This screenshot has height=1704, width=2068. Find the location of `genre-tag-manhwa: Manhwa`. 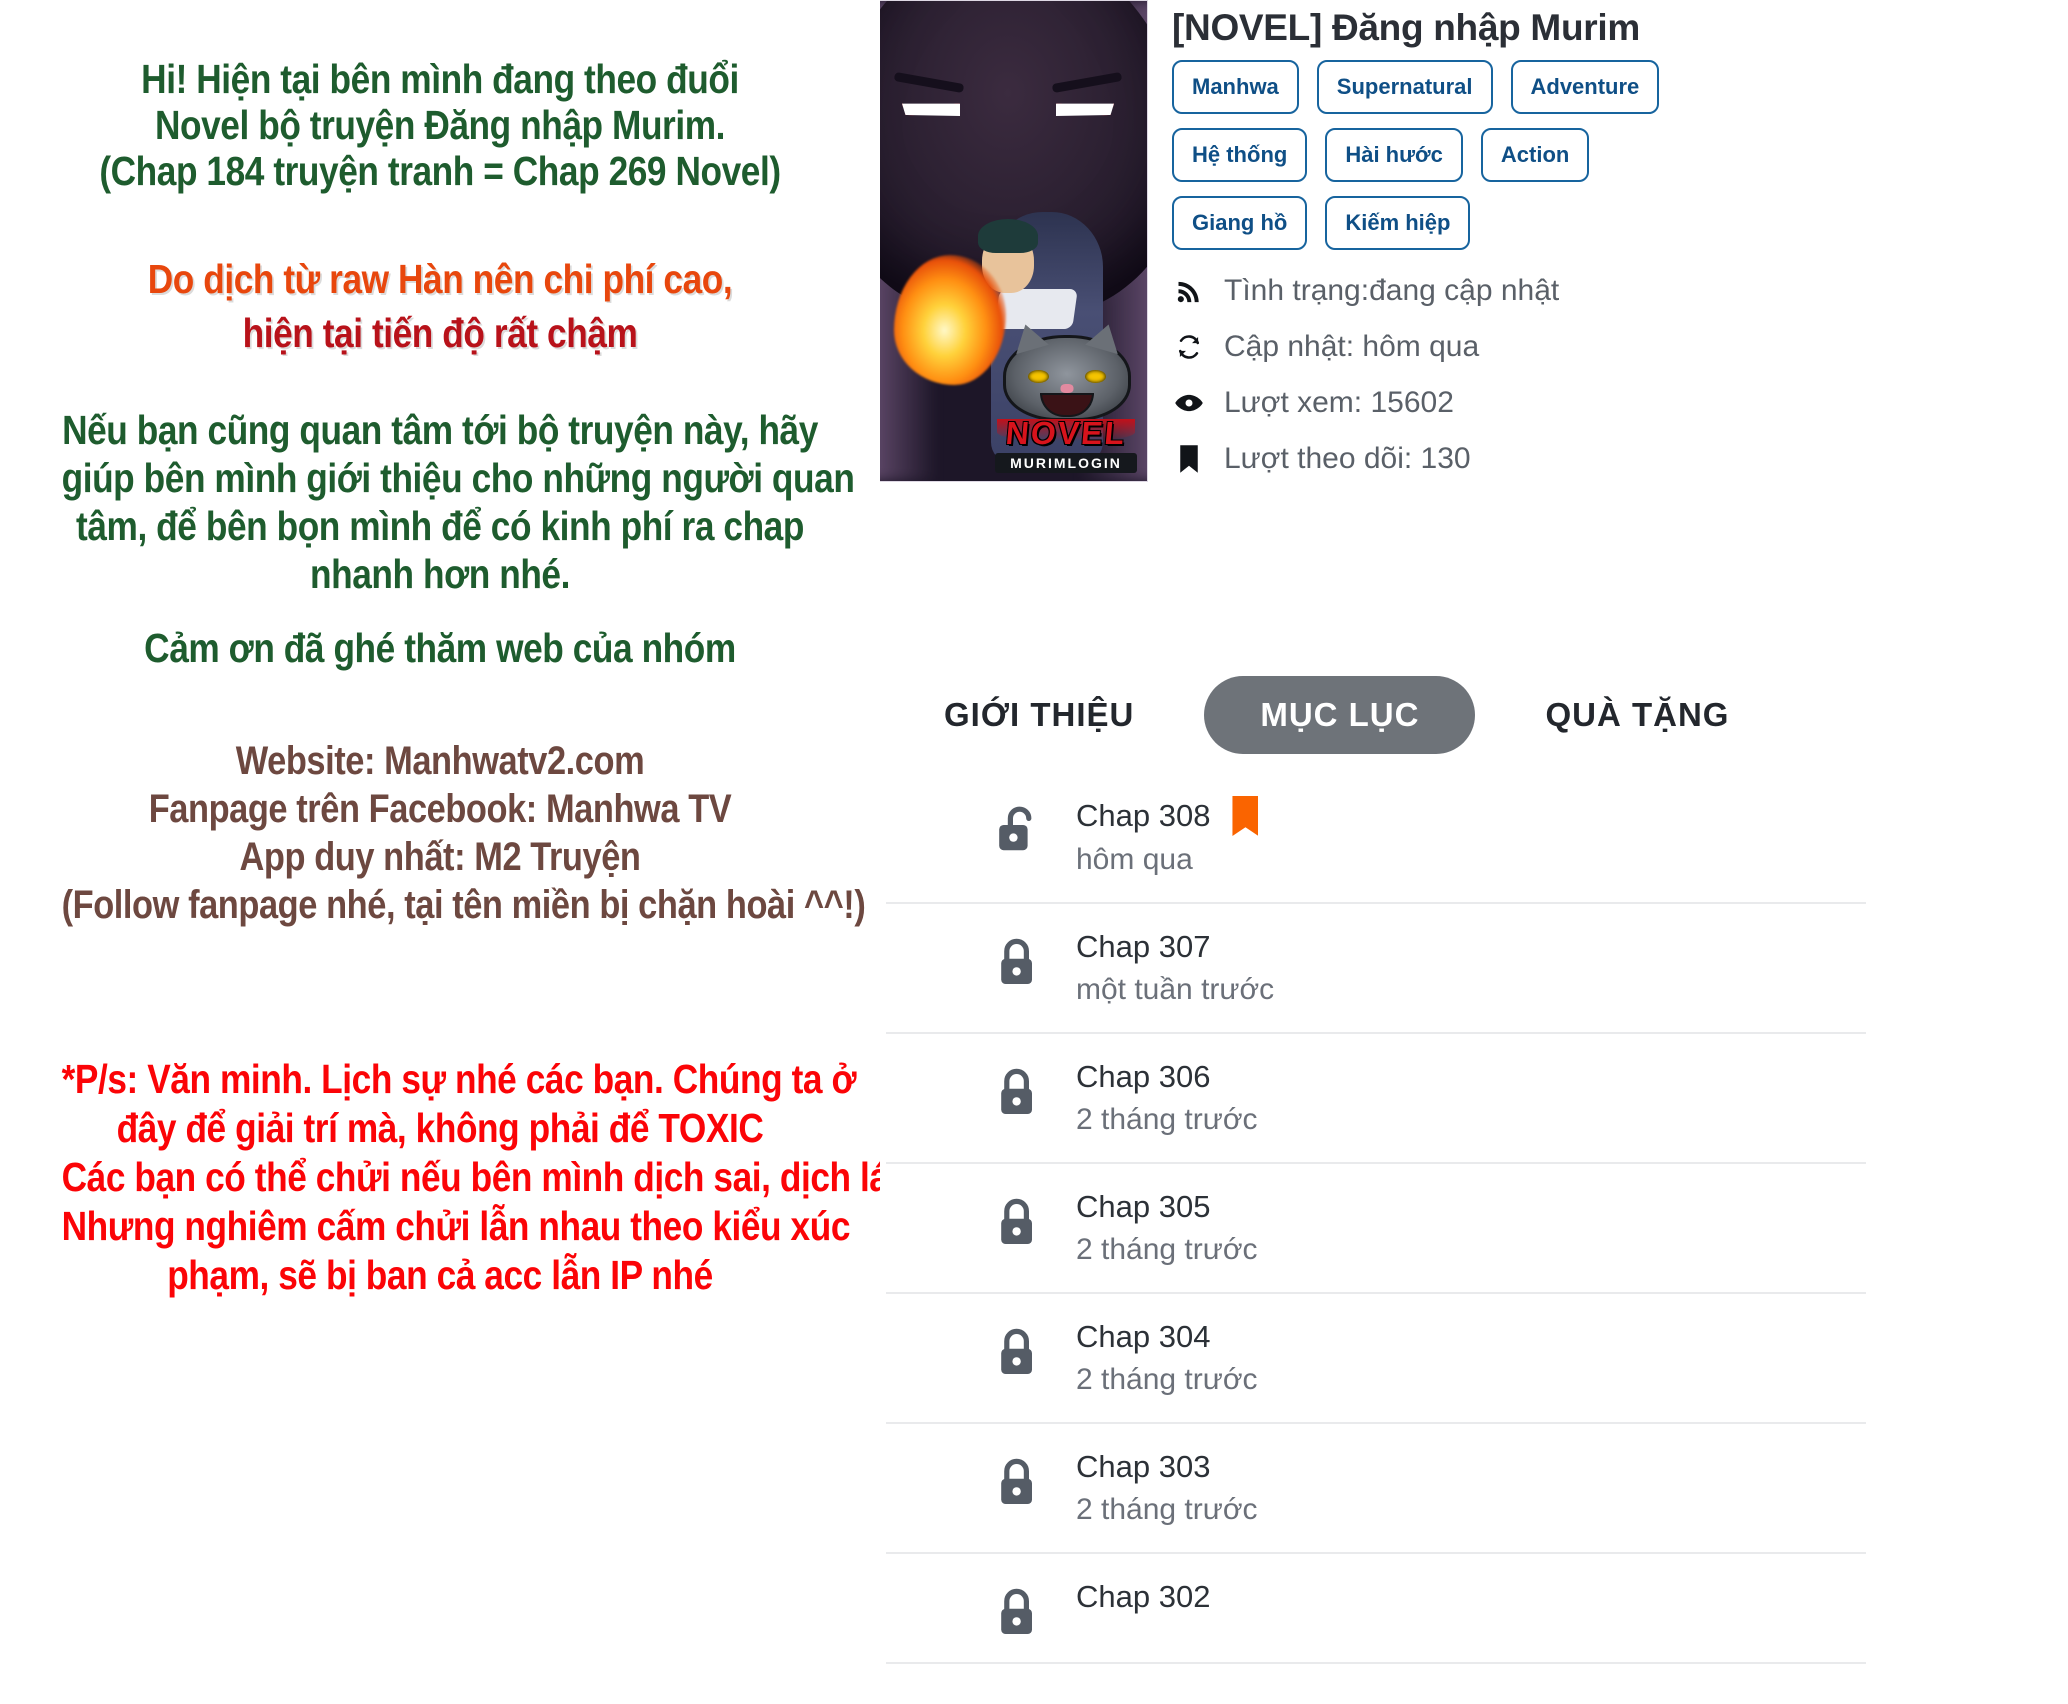

genre-tag-manhwa: Manhwa is located at coordinates (1235, 87).